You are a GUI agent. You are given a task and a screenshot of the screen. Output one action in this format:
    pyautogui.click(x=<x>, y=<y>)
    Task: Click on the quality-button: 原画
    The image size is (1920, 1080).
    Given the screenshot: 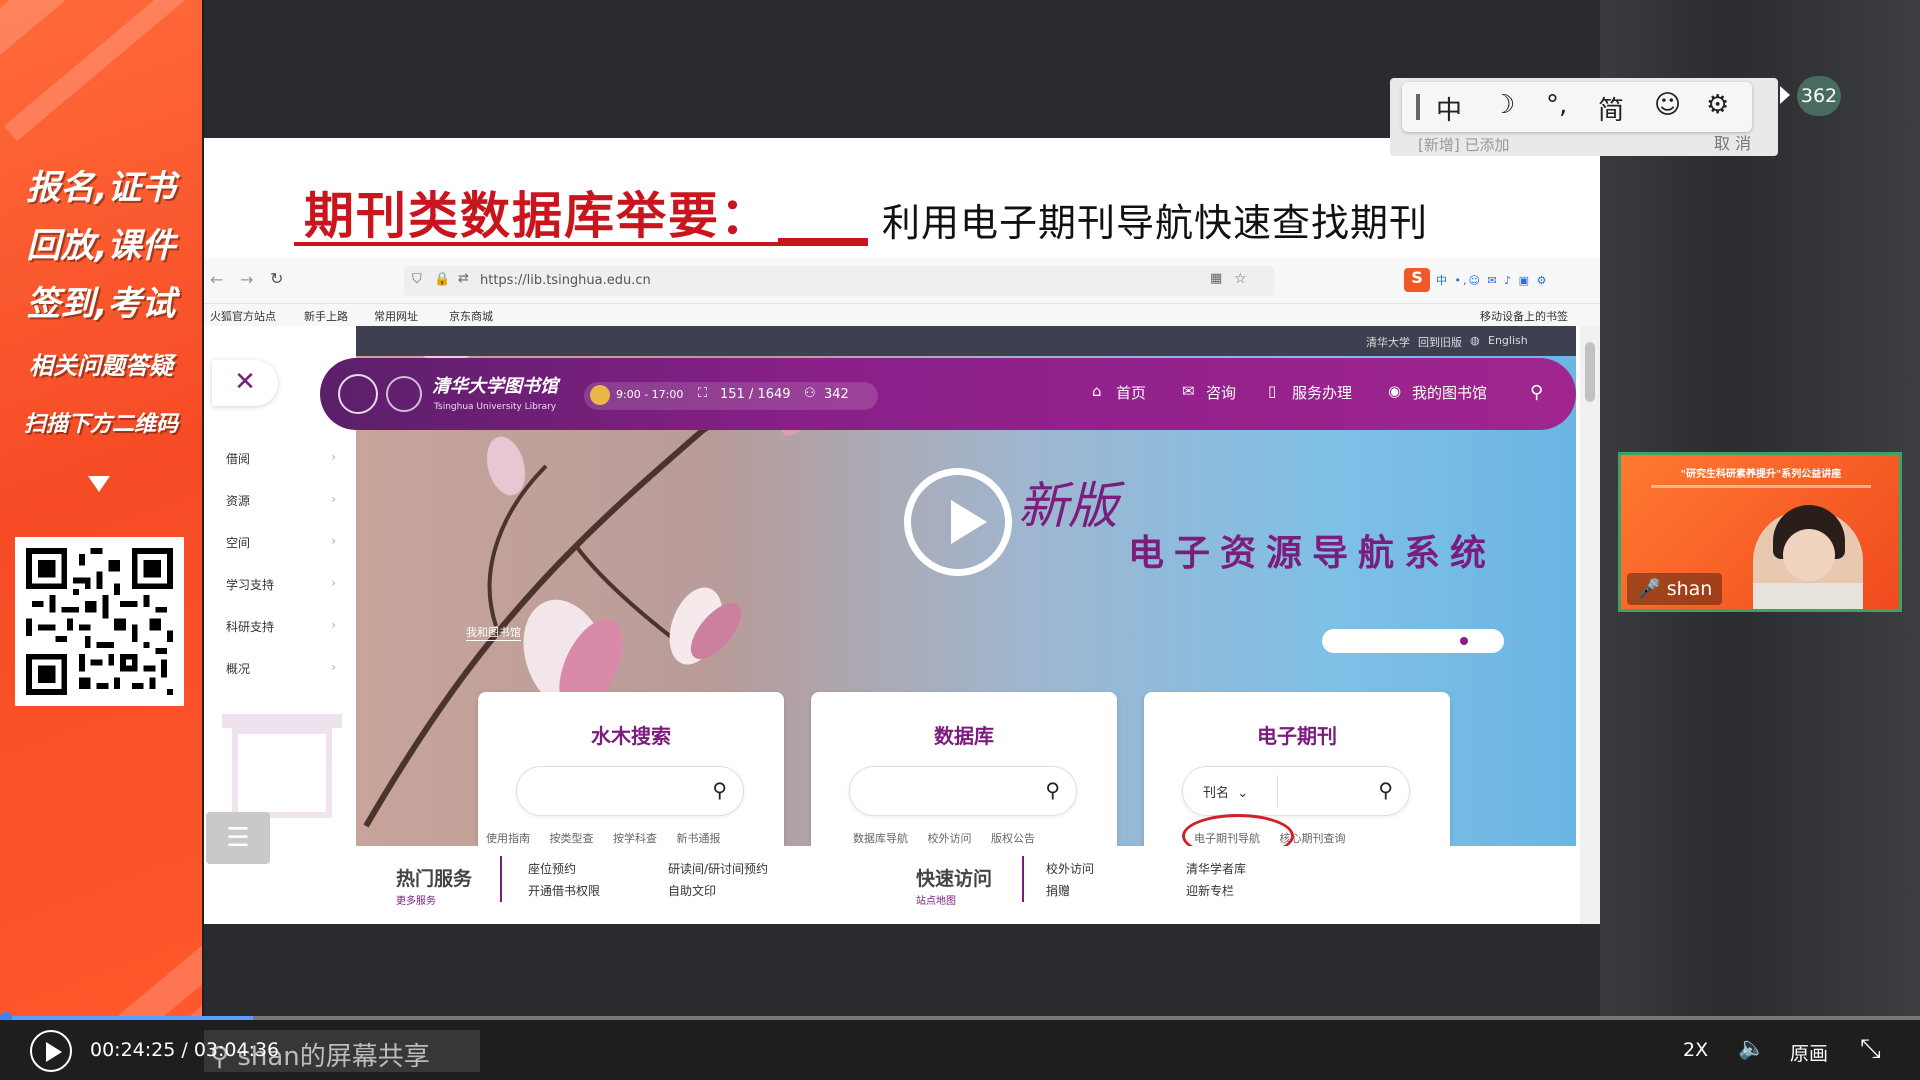 What is the action you would take?
    pyautogui.click(x=1809, y=1052)
    